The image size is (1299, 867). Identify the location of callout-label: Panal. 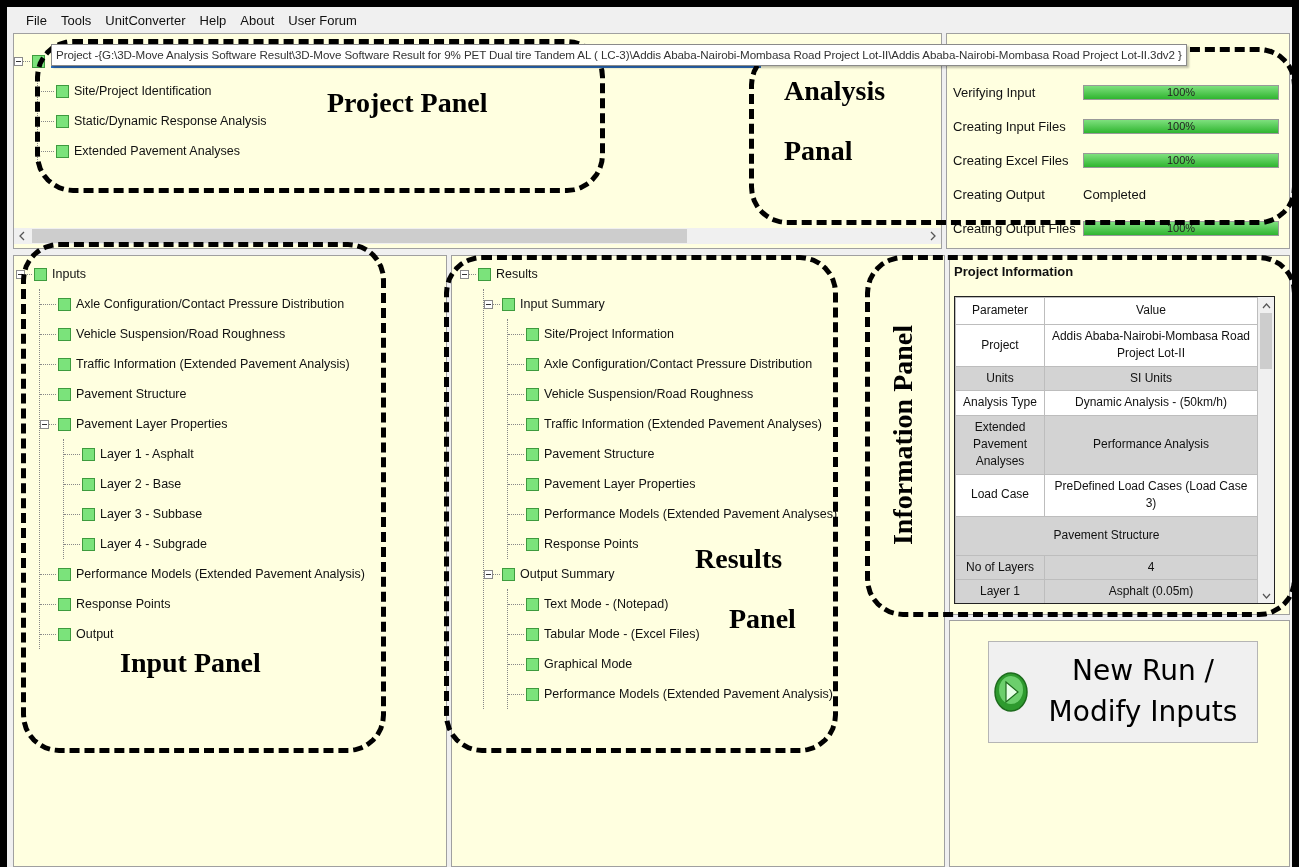
(818, 151).